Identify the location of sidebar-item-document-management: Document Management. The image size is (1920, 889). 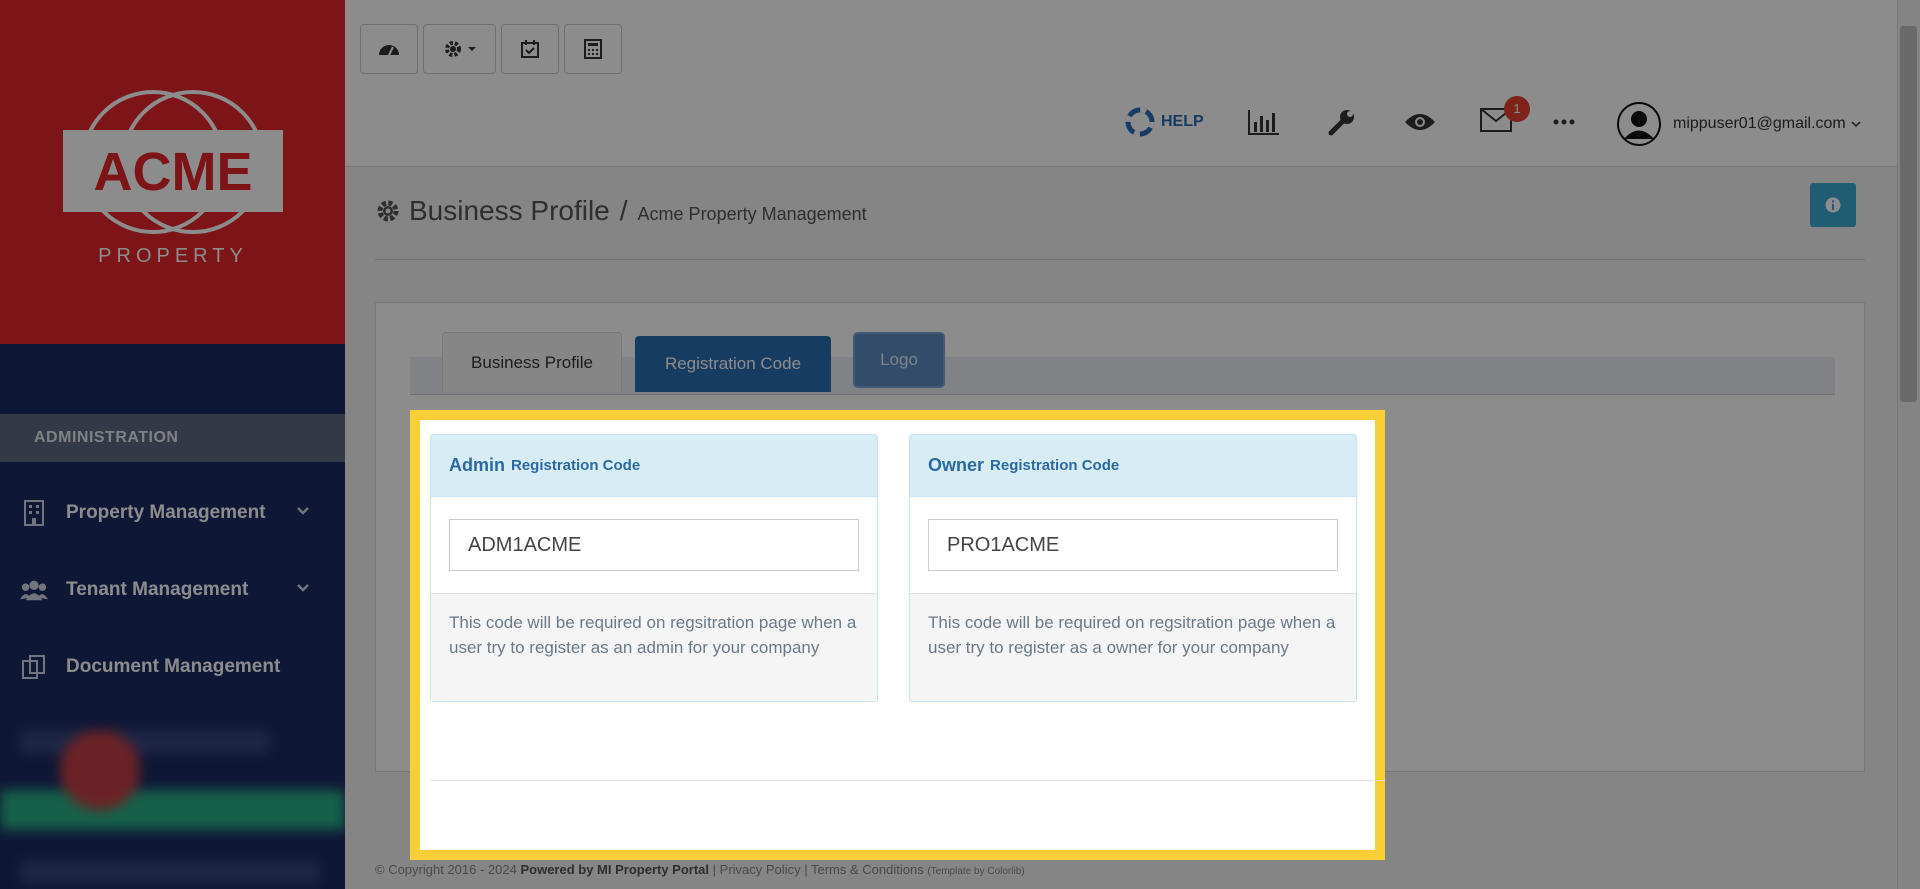
(172, 667).